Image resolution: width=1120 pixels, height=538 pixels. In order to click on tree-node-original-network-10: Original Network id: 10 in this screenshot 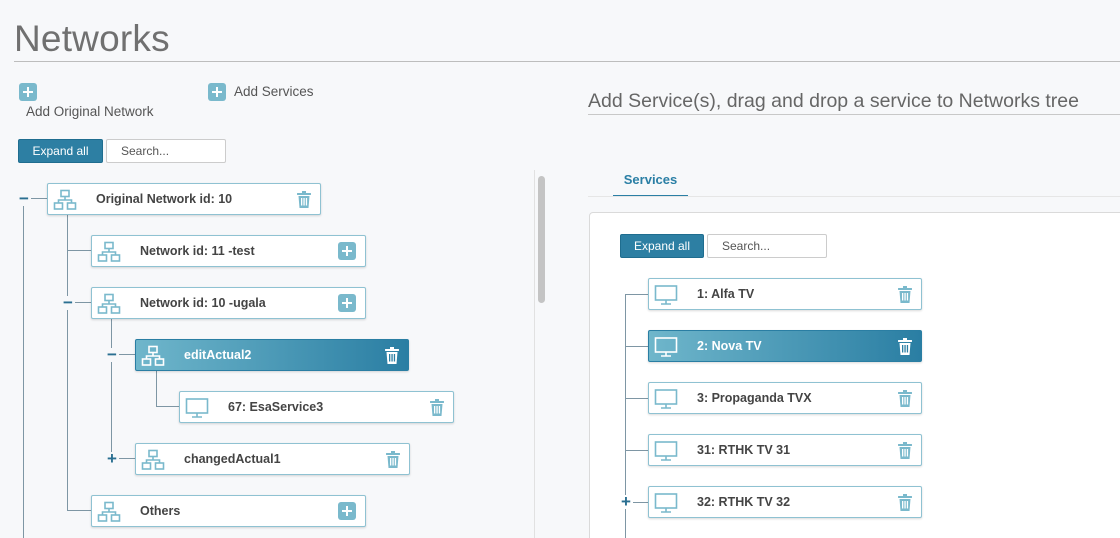, I will do `click(184, 199)`.